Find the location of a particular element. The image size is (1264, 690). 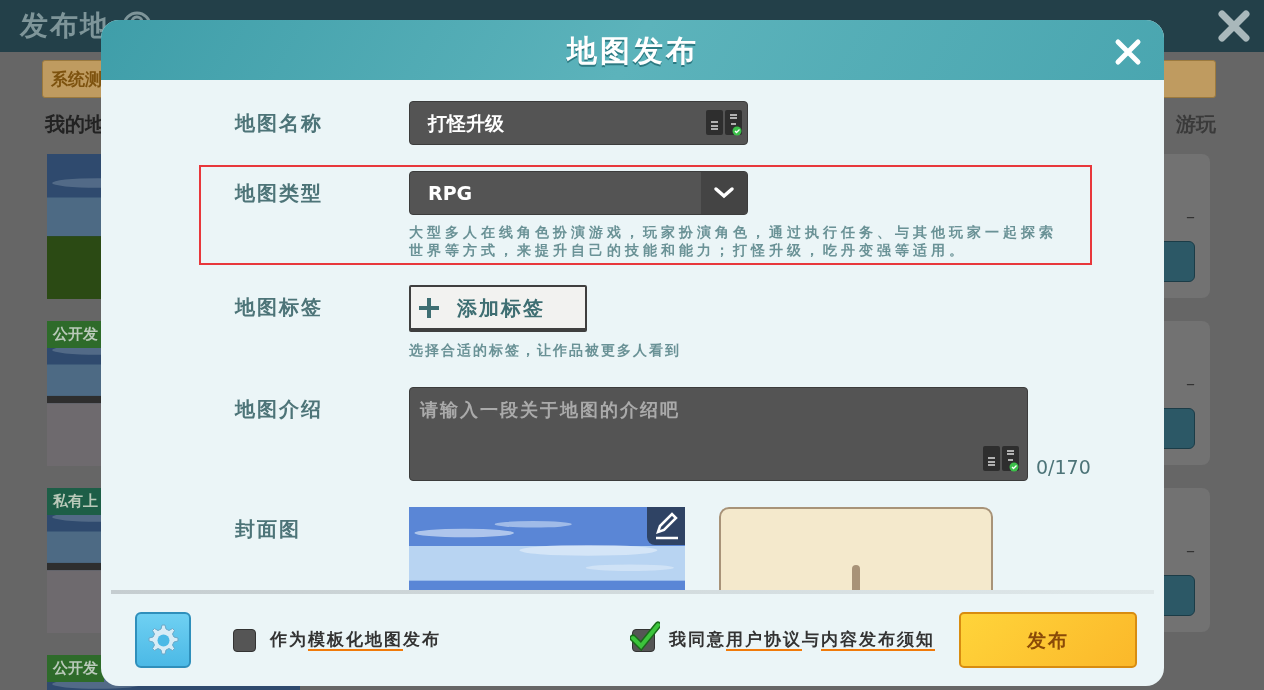

status-label: 私有上 is located at coordinates (75, 501).